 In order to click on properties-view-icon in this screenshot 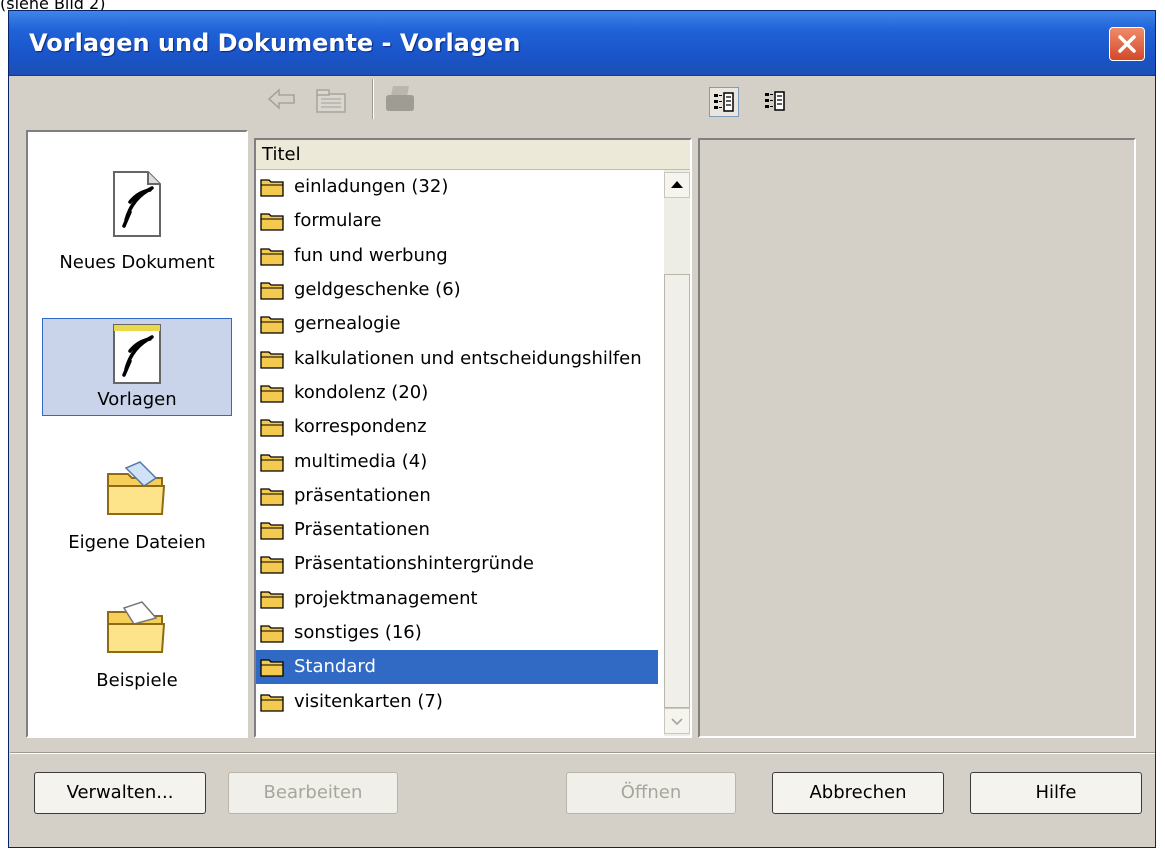, I will do `click(775, 101)`.